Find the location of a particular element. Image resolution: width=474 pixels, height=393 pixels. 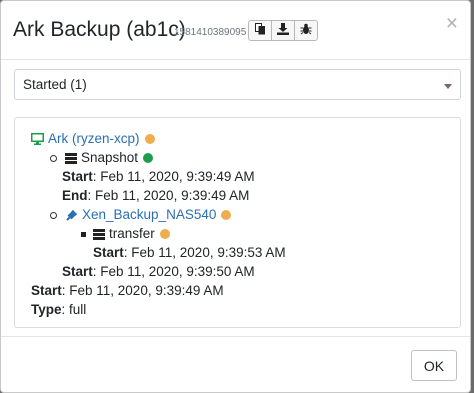

status-filter-value: Started (1) is located at coordinates (55, 84).